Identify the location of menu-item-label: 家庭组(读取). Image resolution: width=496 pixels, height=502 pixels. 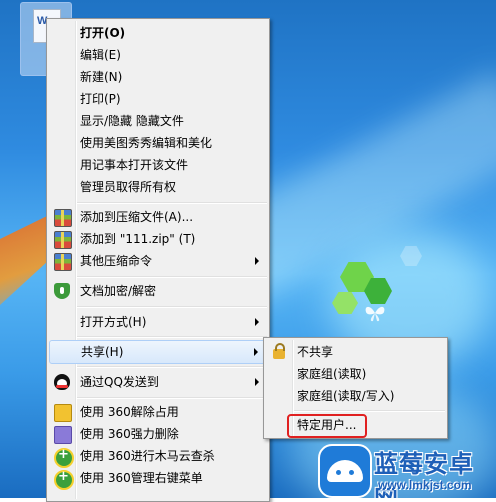
(332, 374).